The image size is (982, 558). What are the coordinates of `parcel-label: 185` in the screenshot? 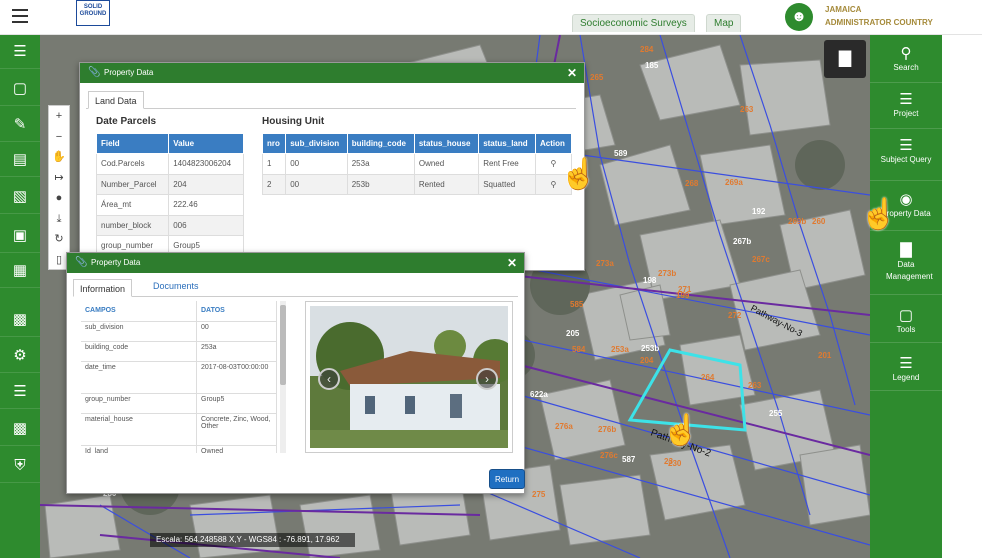 It's located at (652, 65).